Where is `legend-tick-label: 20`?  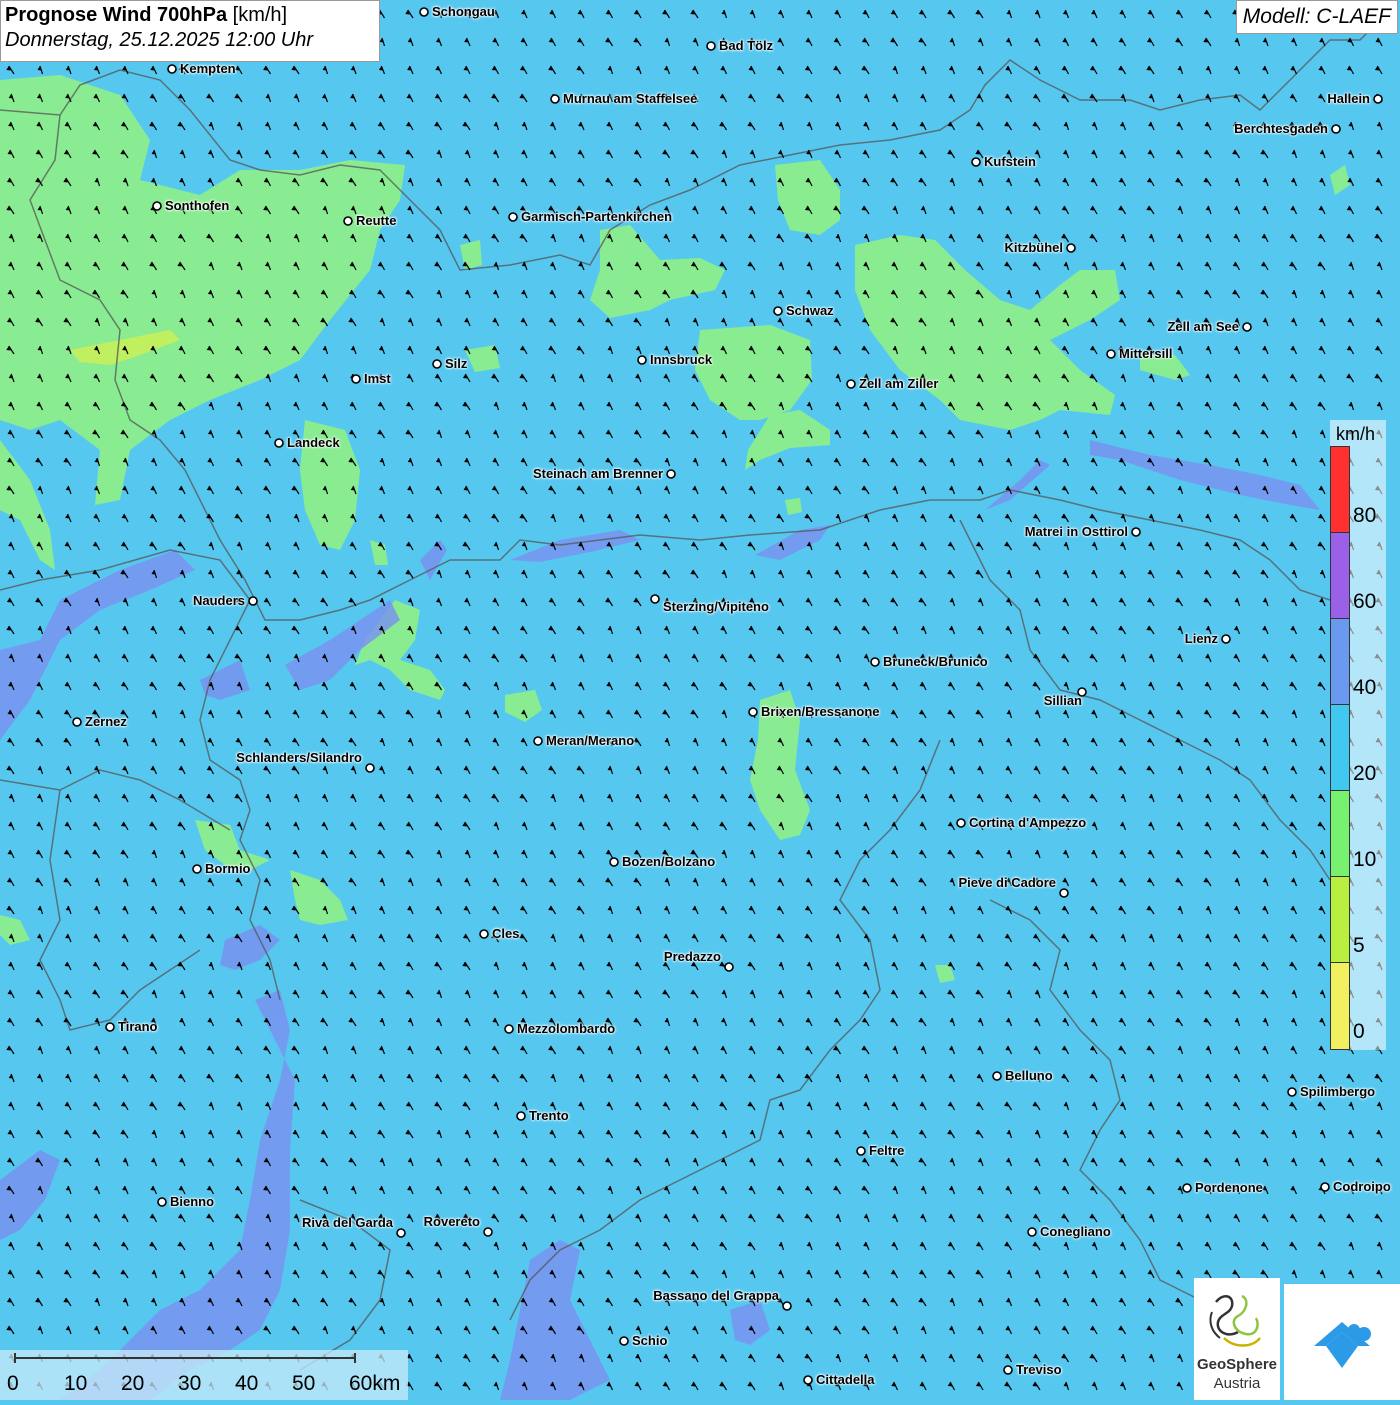
legend-tick-label: 20 is located at coordinates (1365, 773).